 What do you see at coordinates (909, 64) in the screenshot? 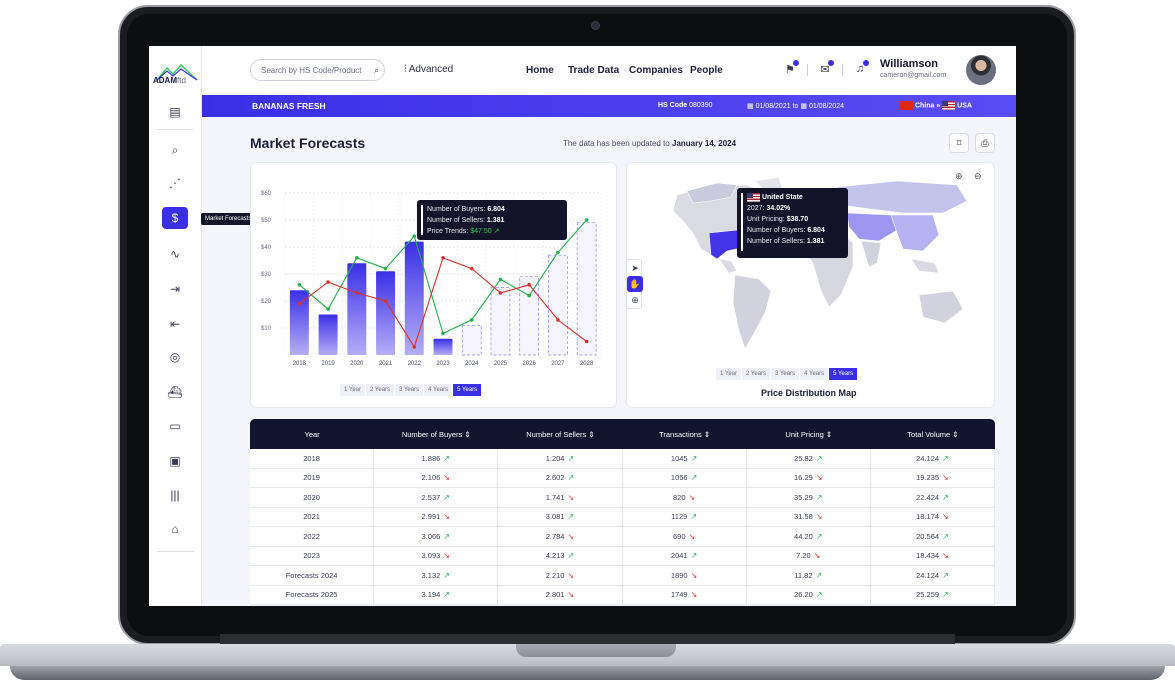
I see `user-name: Williamson` at bounding box center [909, 64].